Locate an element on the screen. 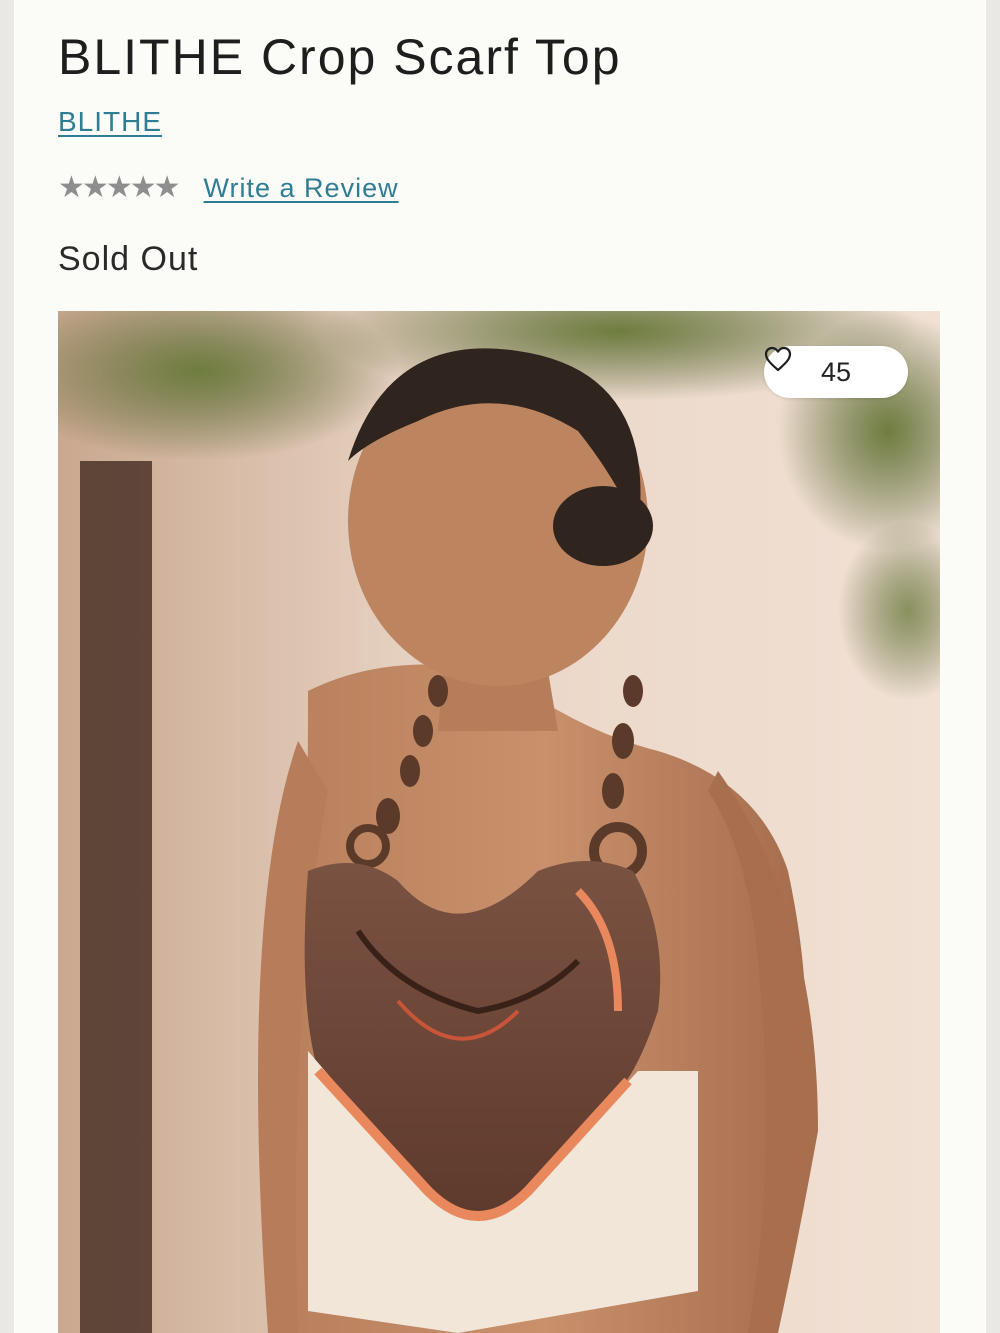 This screenshot has width=1000, height=1333. wishlist-button: 45 is located at coordinates (836, 372).